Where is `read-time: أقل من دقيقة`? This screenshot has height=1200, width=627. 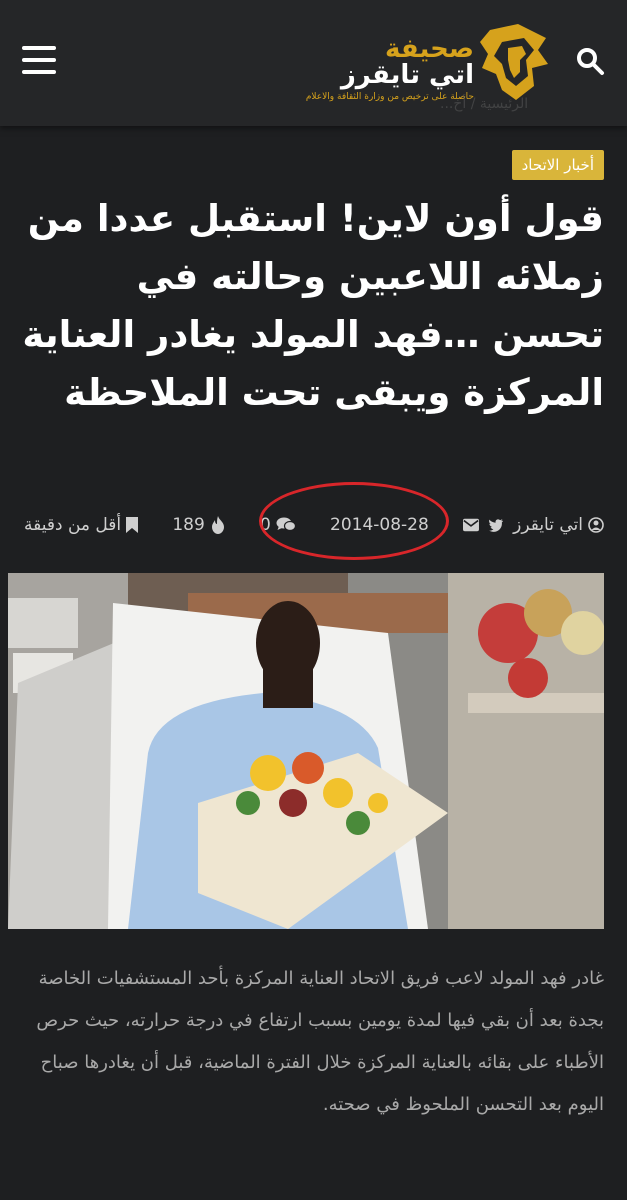 read-time: أقل من دقيقة is located at coordinates (81, 525).